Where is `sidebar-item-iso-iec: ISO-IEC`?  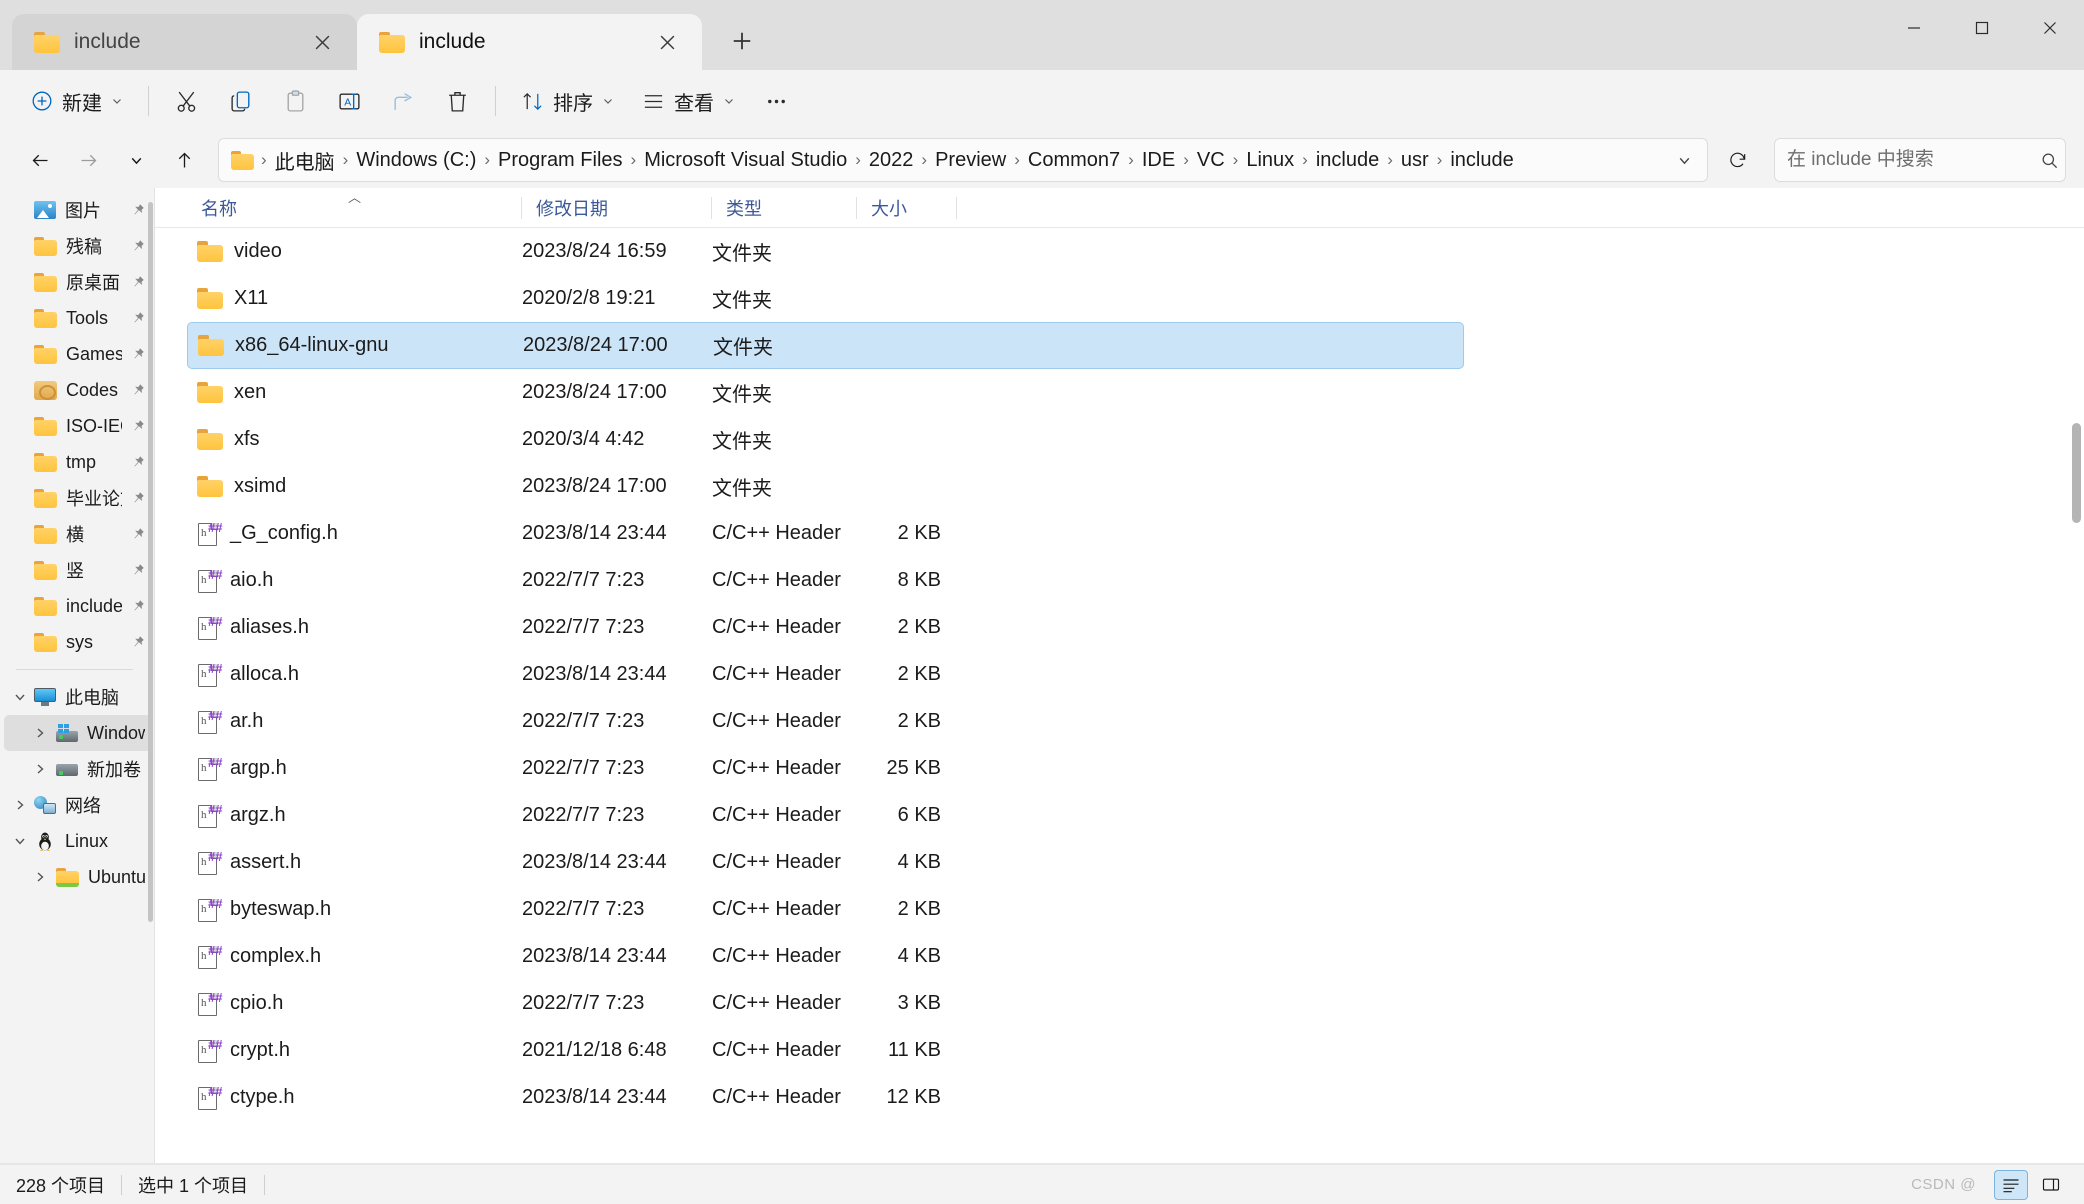 sidebar-item-iso-iec: ISO-IEC is located at coordinates (77, 426).